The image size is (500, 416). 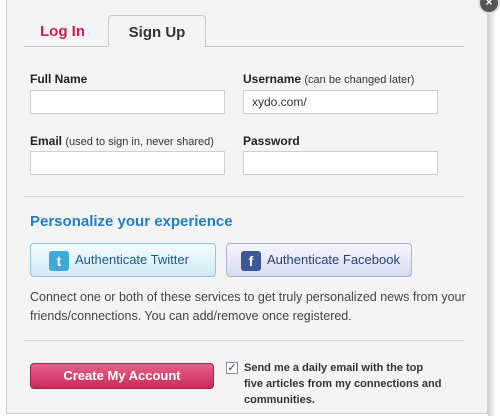 I want to click on footer-divider, so click(x=244, y=340).